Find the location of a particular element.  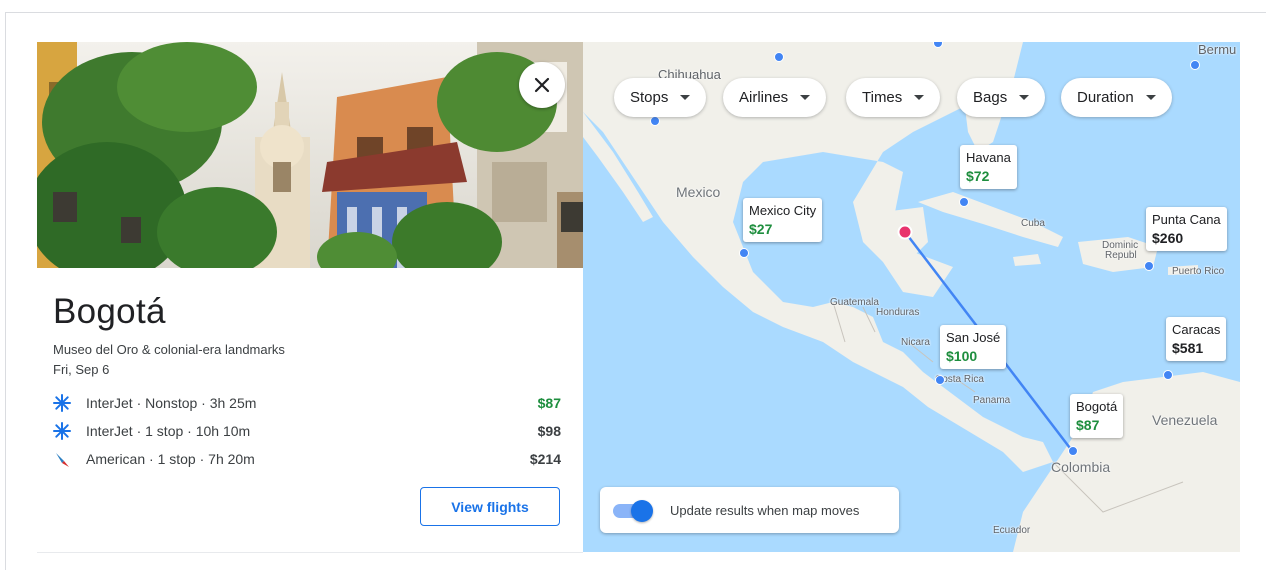

flight-summary: InterJet · Nonstop · 3h 25m is located at coordinates (171, 403).